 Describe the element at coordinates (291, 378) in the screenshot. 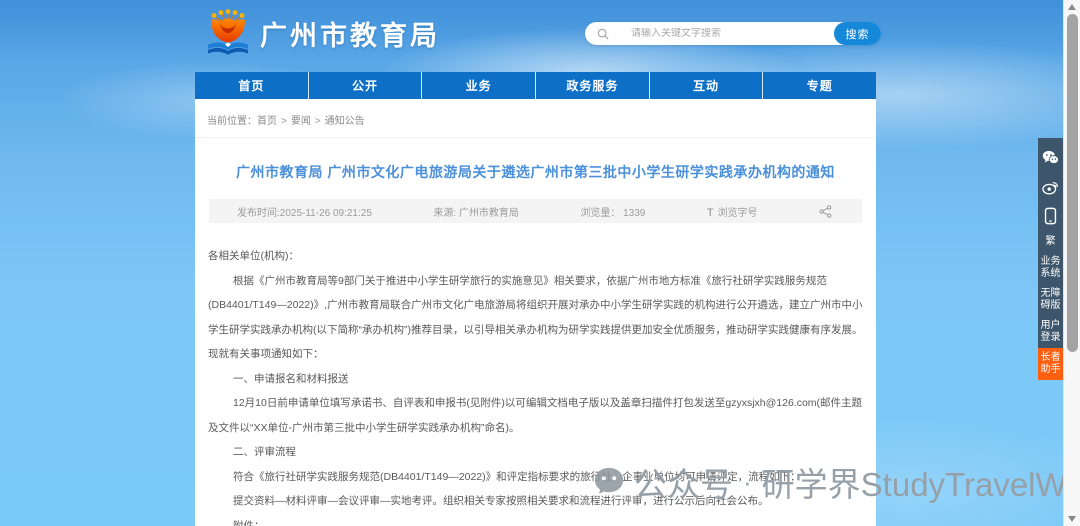

I see `article-paragraph: 一、申请报名和材料报送` at that location.